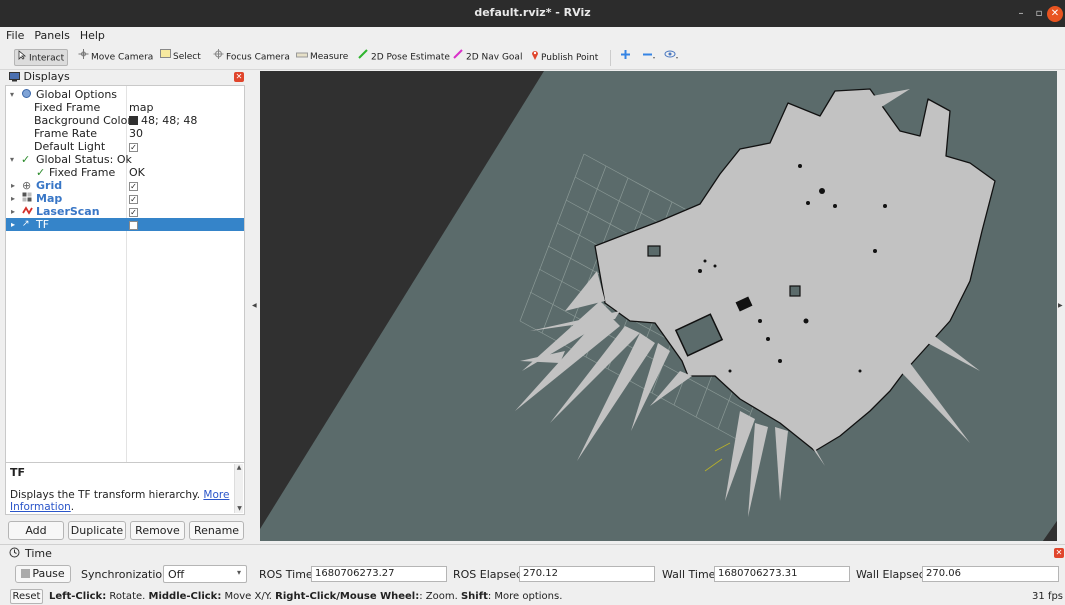 The image size is (1065, 605). I want to click on status-fixed-frame-label: Fixed Frame, so click(82, 172).